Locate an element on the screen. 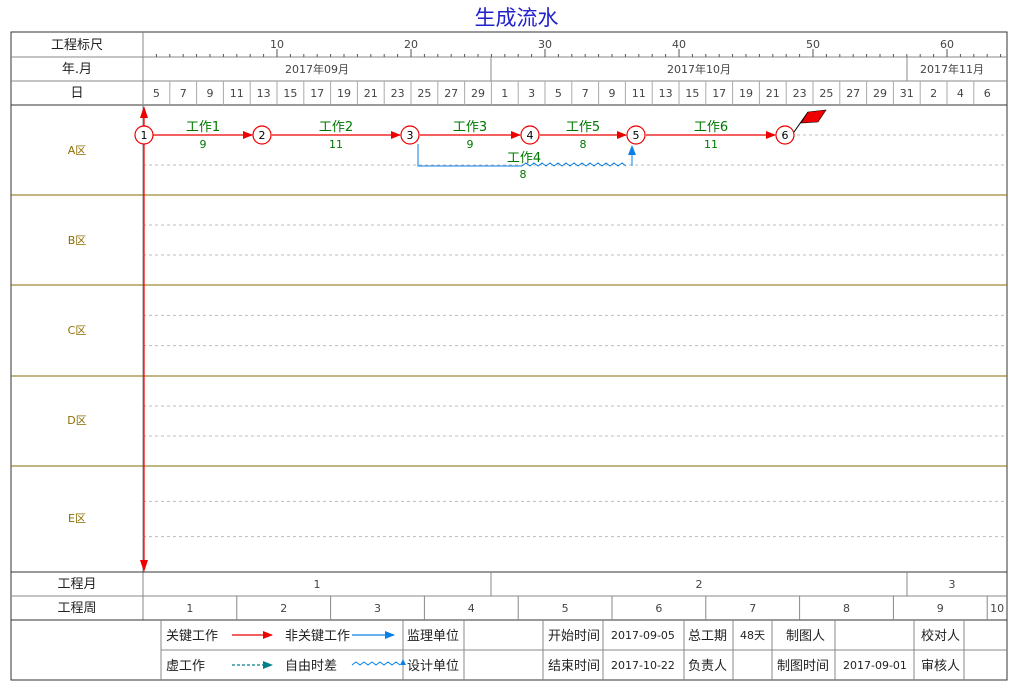 This screenshot has height=699, width=1033. task-name: 工作3 is located at coordinates (470, 127).